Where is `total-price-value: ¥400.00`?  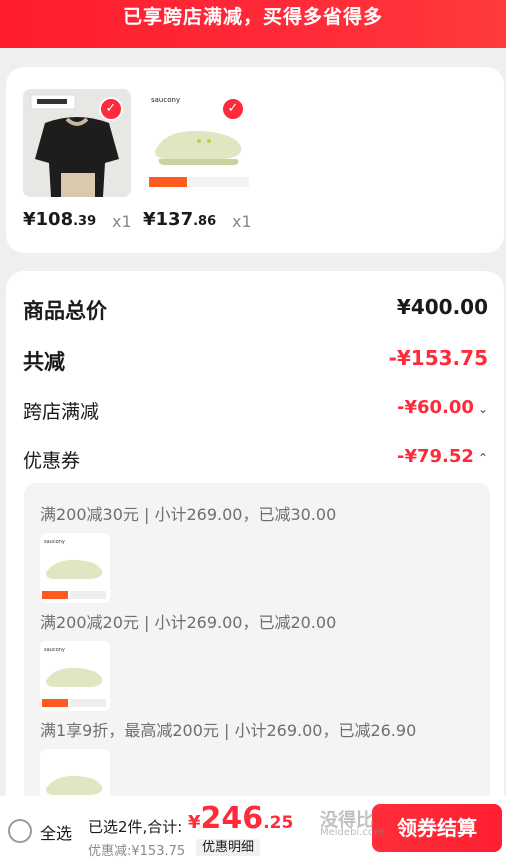
total-price-value: ¥400.00 is located at coordinates (442, 307).